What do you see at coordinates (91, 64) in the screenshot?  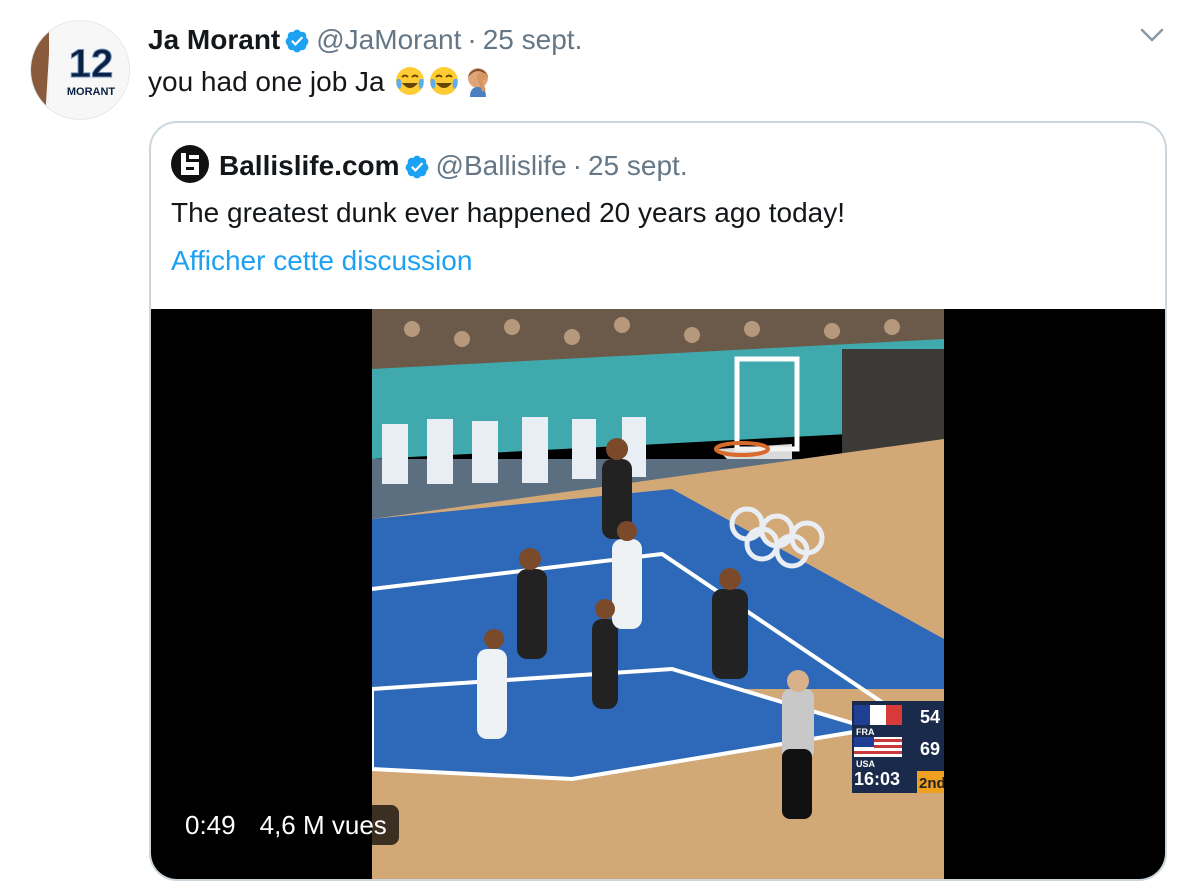 I see `avatar-jersey-number: 12` at bounding box center [91, 64].